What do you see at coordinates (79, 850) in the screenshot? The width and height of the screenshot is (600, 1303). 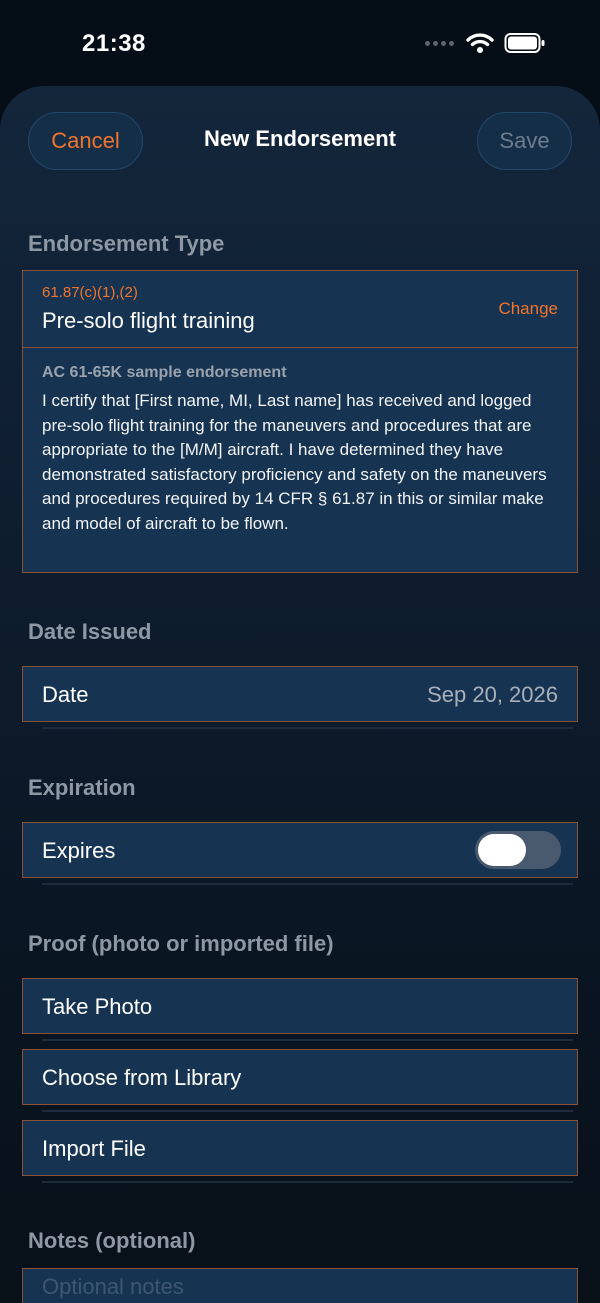 I see `expires-row-label: Expires` at bounding box center [79, 850].